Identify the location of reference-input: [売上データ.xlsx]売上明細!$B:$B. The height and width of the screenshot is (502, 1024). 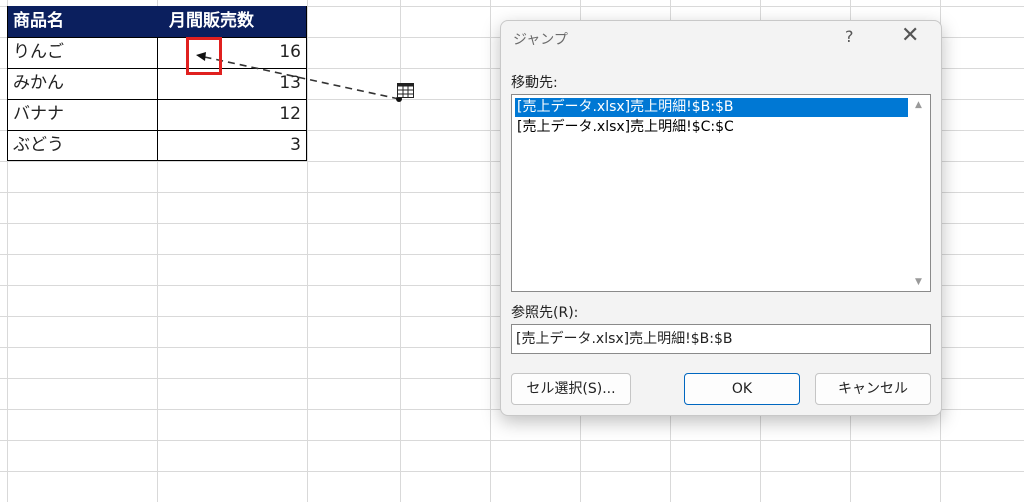
(721, 339).